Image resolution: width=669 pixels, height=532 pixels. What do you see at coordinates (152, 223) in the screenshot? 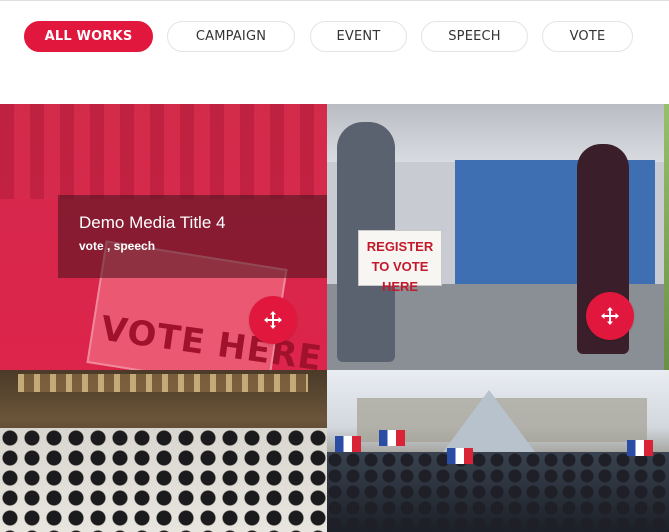
I see `item-title: Demo Media Title 4` at bounding box center [152, 223].